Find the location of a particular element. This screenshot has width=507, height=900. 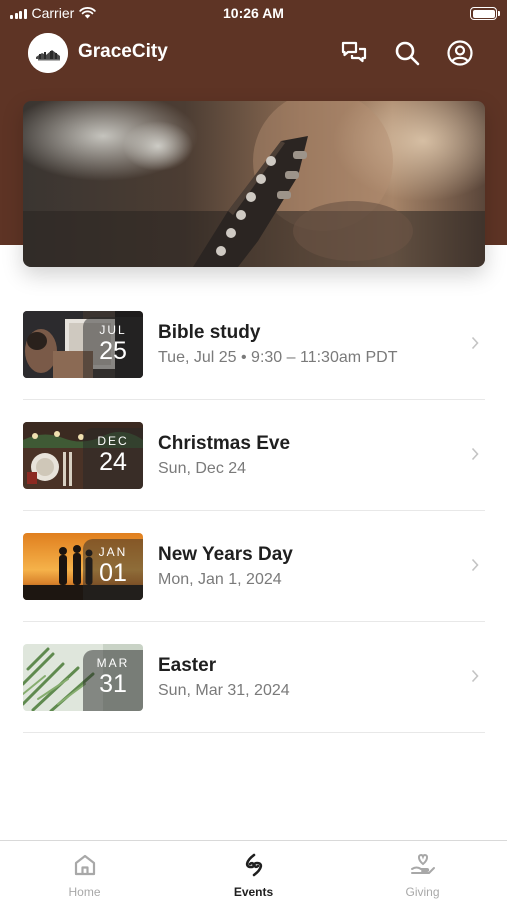

date-badge: JUL 25 is located at coordinates (113, 347).